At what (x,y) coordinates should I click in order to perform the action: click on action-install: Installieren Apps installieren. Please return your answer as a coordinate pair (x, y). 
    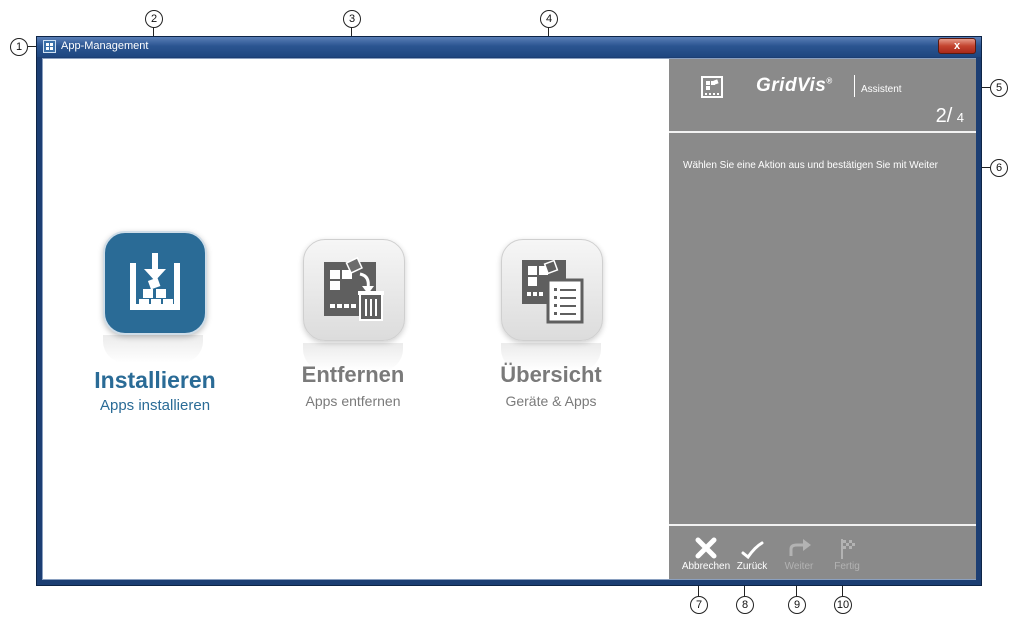
    Looking at the image, I should click on (155, 331).